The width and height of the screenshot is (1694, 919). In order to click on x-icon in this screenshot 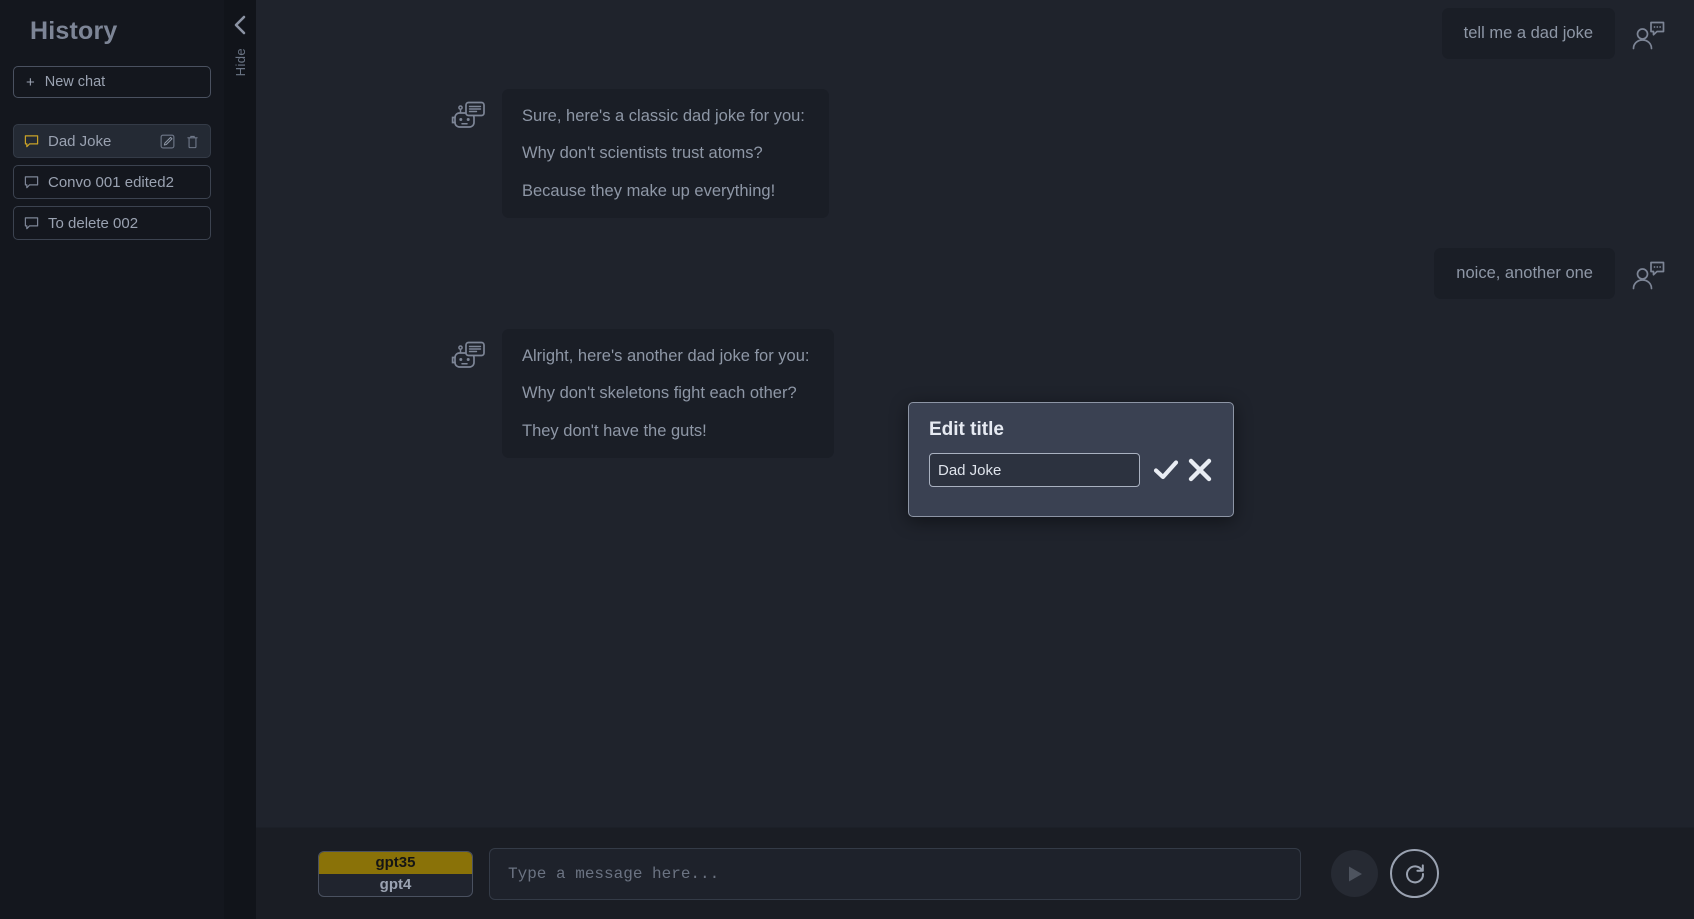, I will do `click(1200, 470)`.